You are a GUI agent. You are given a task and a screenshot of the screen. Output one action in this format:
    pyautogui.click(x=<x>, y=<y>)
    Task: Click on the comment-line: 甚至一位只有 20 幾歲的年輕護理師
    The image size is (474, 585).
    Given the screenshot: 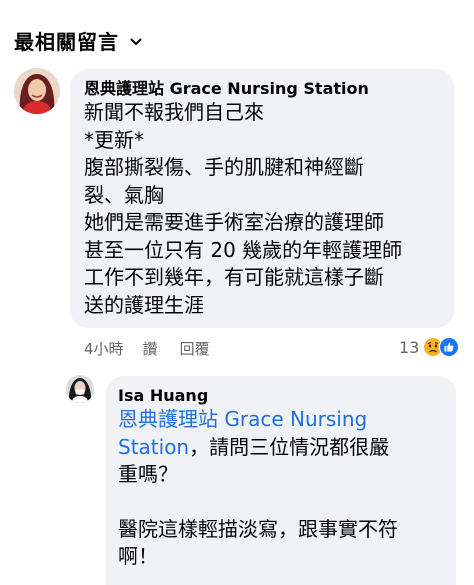 What is the action you would take?
    pyautogui.click(x=243, y=249)
    